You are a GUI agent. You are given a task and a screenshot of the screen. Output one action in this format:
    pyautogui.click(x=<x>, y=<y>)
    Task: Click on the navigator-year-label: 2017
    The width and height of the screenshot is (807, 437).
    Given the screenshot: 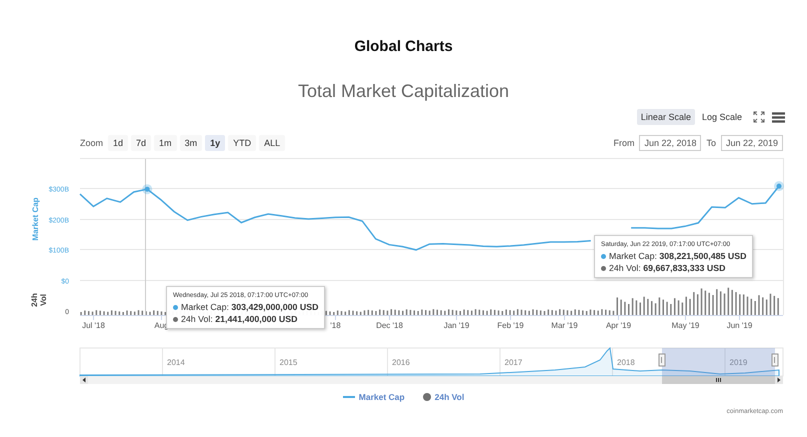 What is the action you would take?
    pyautogui.click(x=513, y=362)
    